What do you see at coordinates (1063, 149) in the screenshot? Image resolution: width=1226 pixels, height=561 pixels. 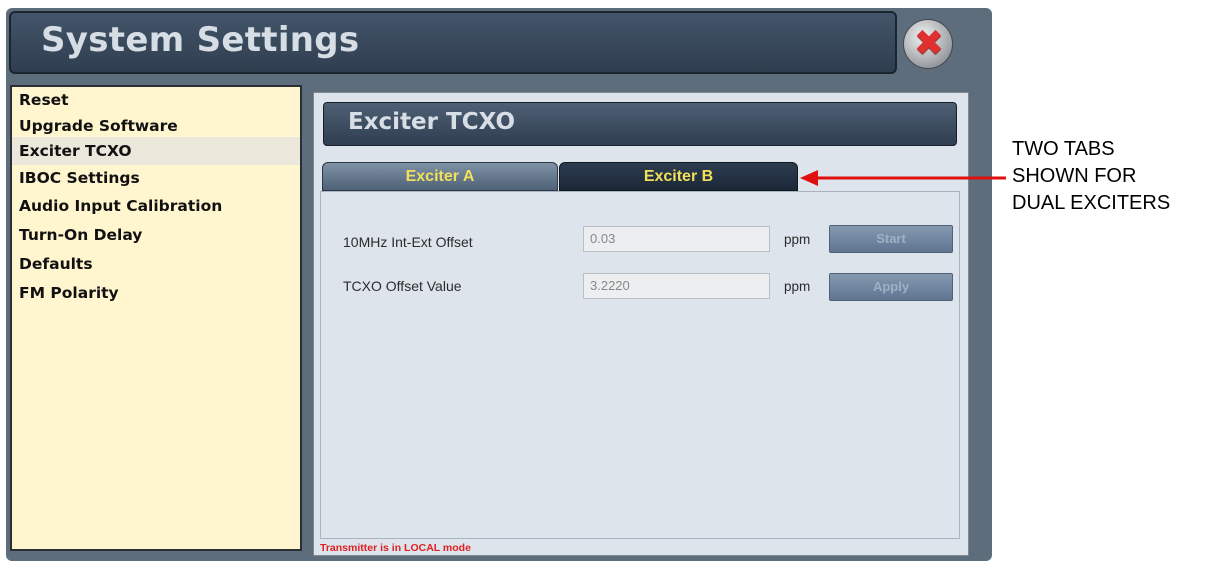 I see `annotation-line: TWO TABS` at bounding box center [1063, 149].